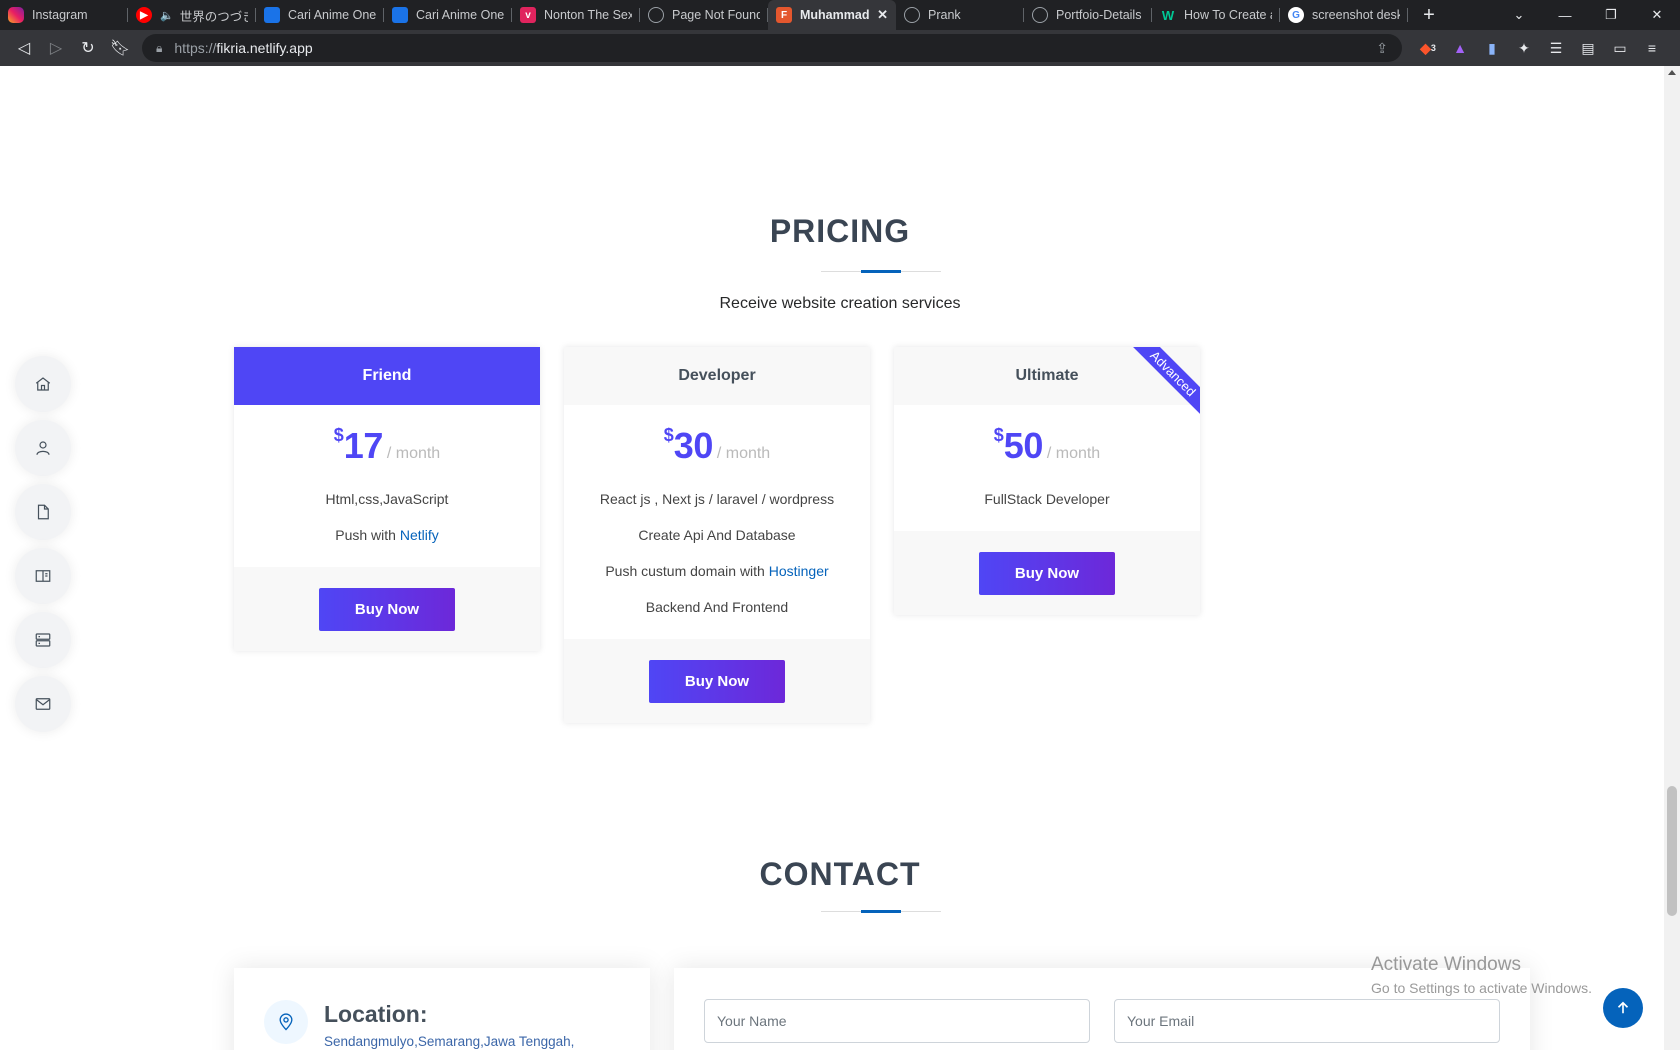 The width and height of the screenshot is (1680, 1050). What do you see at coordinates (43, 576) in the screenshot?
I see `nav-portfolio` at bounding box center [43, 576].